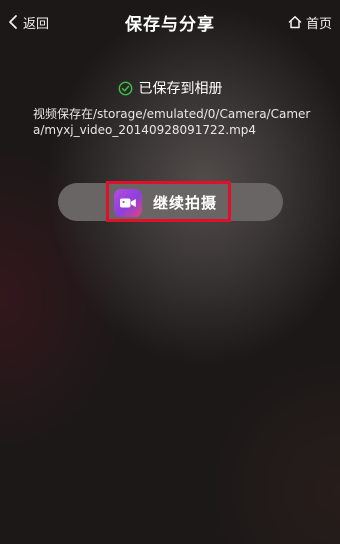 The width and height of the screenshot is (340, 544). Describe the element at coordinates (318, 24) in the screenshot. I see `home-label: 首页` at that location.